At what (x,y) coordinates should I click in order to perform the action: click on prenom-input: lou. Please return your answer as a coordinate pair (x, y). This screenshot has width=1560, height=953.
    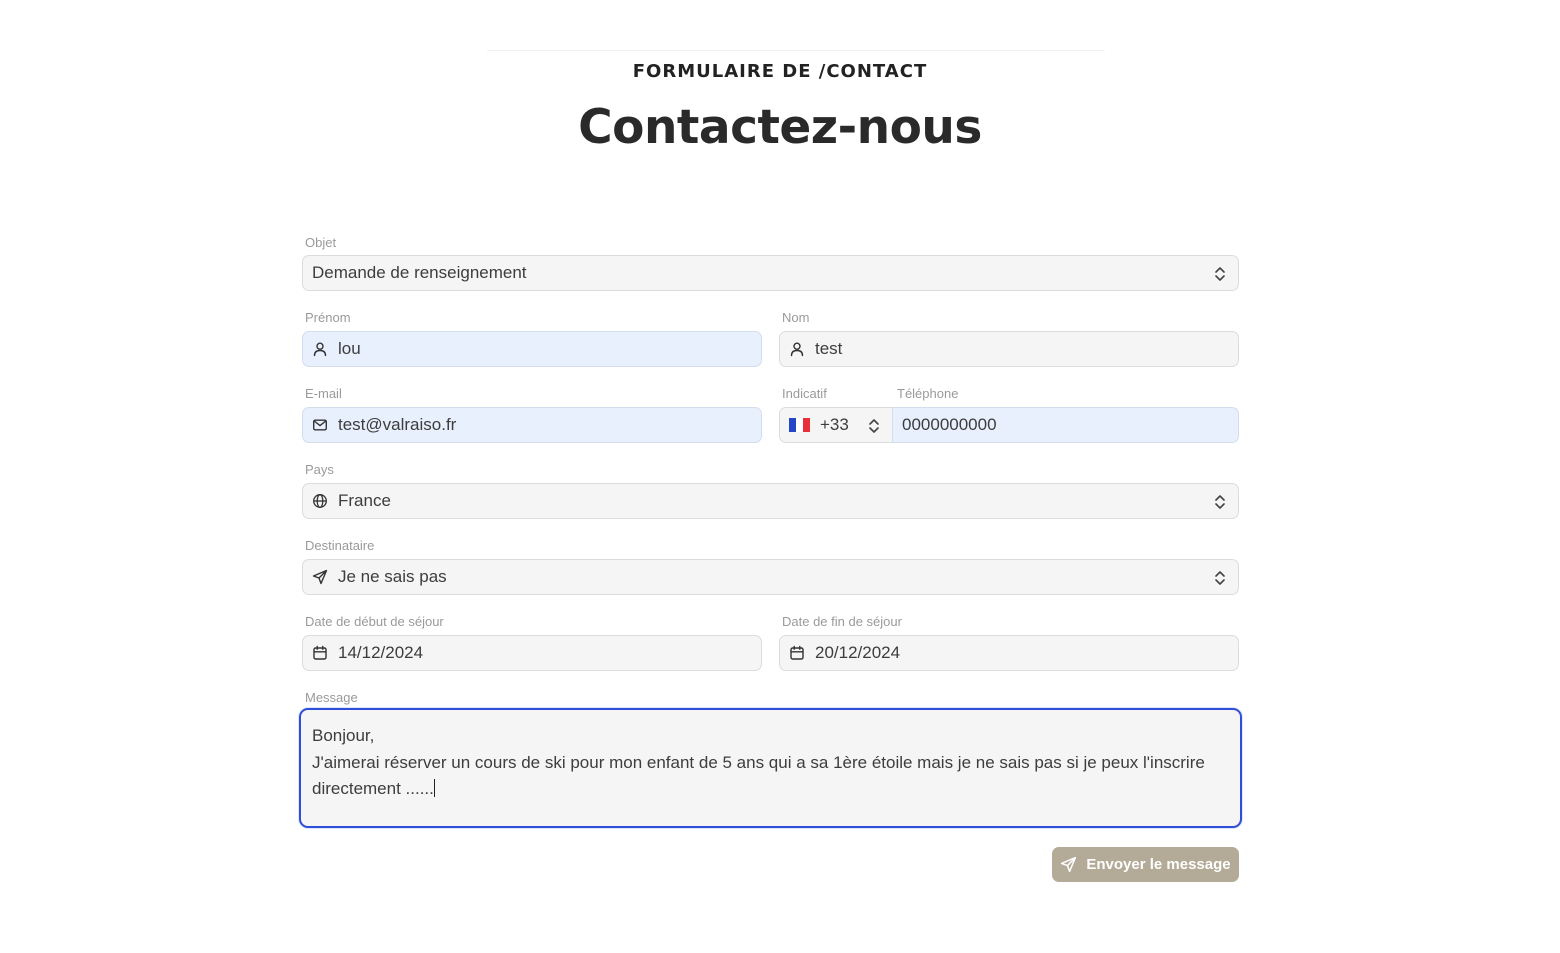
    Looking at the image, I should click on (532, 349).